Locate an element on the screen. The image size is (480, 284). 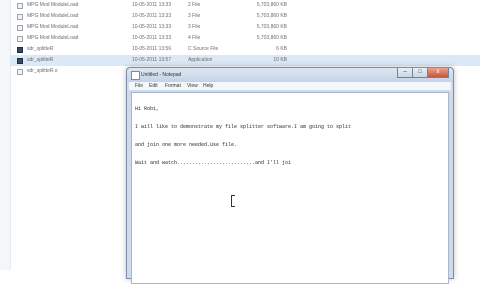
title-bar: Untitled - Notepad – □ x is located at coordinates (290, 75).